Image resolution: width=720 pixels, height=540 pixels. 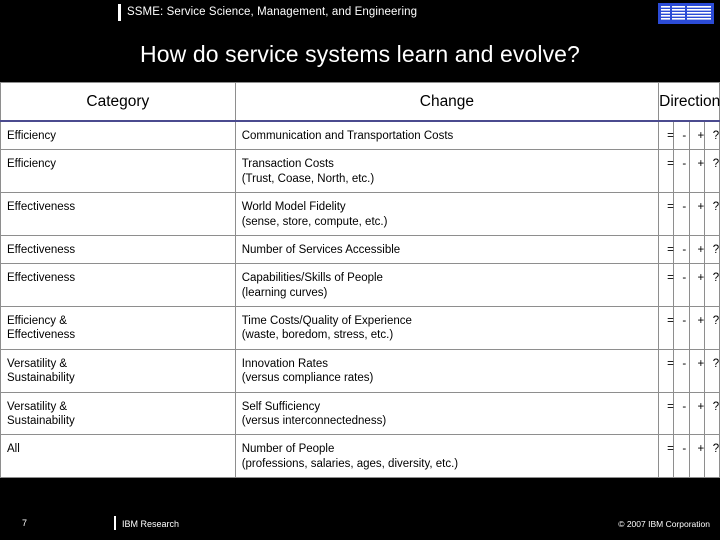 I want to click on column-header-category: Category, so click(x=118, y=102).